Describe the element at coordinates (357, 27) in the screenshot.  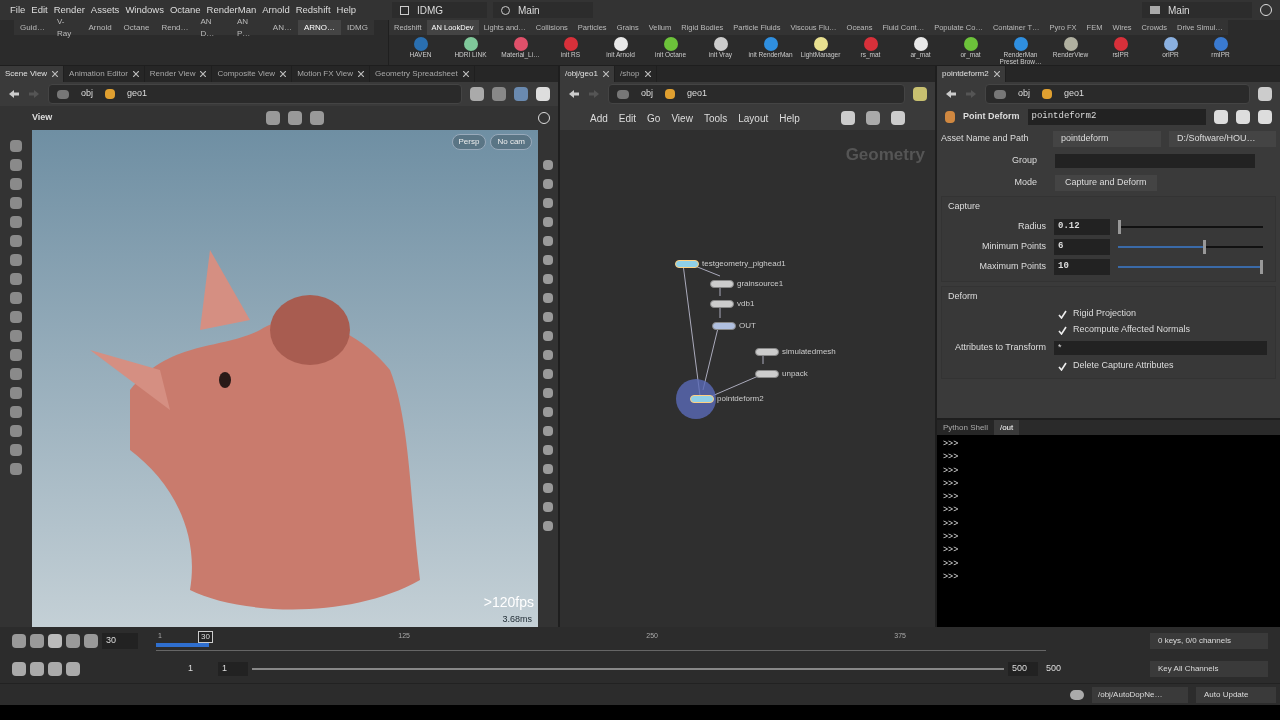
I see `shelf-tab: IDMG` at that location.